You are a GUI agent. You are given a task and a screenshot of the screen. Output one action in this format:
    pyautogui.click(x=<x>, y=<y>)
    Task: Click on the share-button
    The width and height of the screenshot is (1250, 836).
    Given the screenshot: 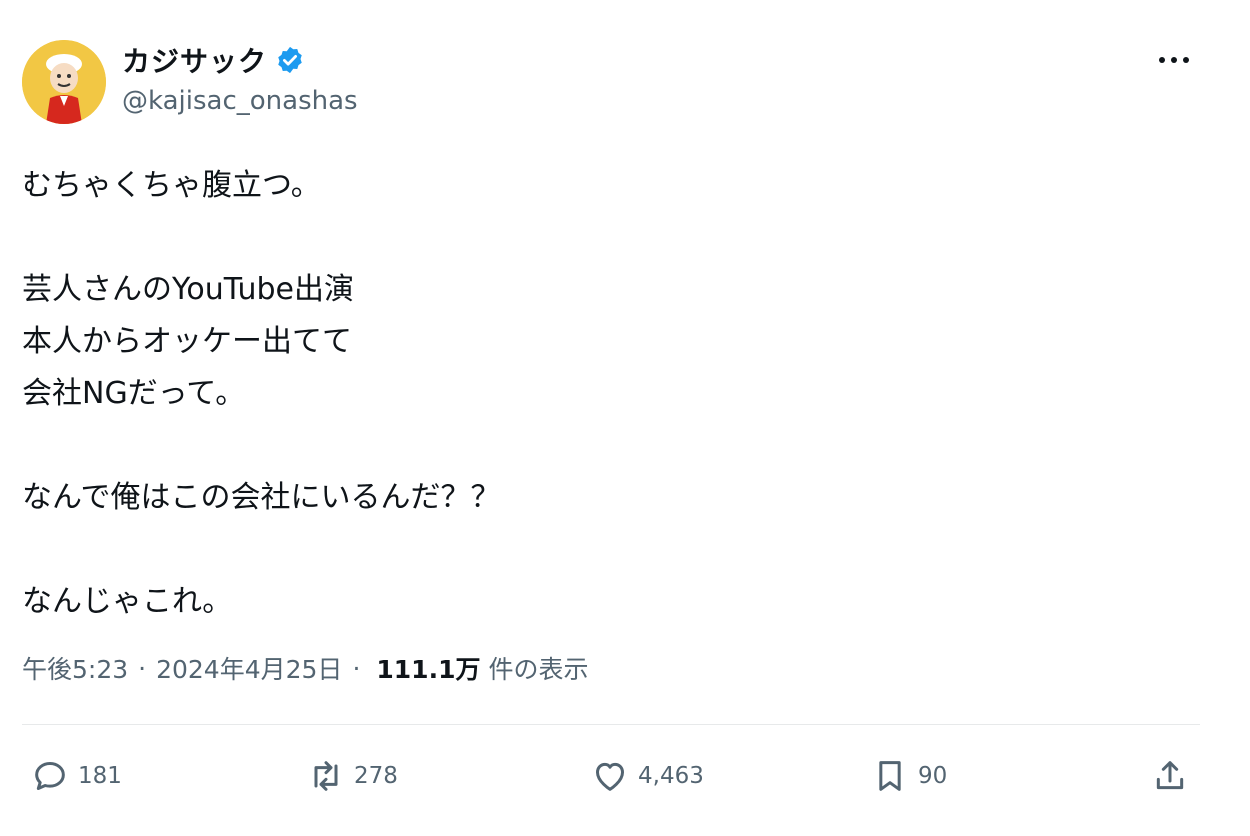 What is the action you would take?
    pyautogui.click(x=1170, y=776)
    